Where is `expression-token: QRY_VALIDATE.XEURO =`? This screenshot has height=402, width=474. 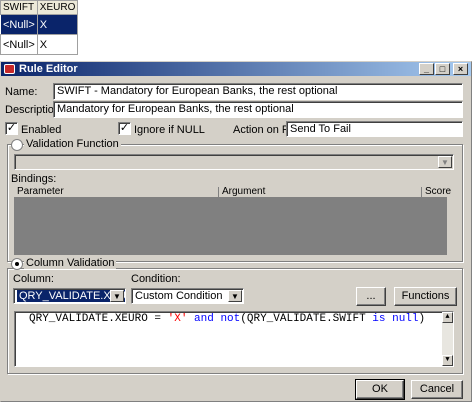 expression-token: QRY_VALIDATE.XEURO = is located at coordinates (98, 319).